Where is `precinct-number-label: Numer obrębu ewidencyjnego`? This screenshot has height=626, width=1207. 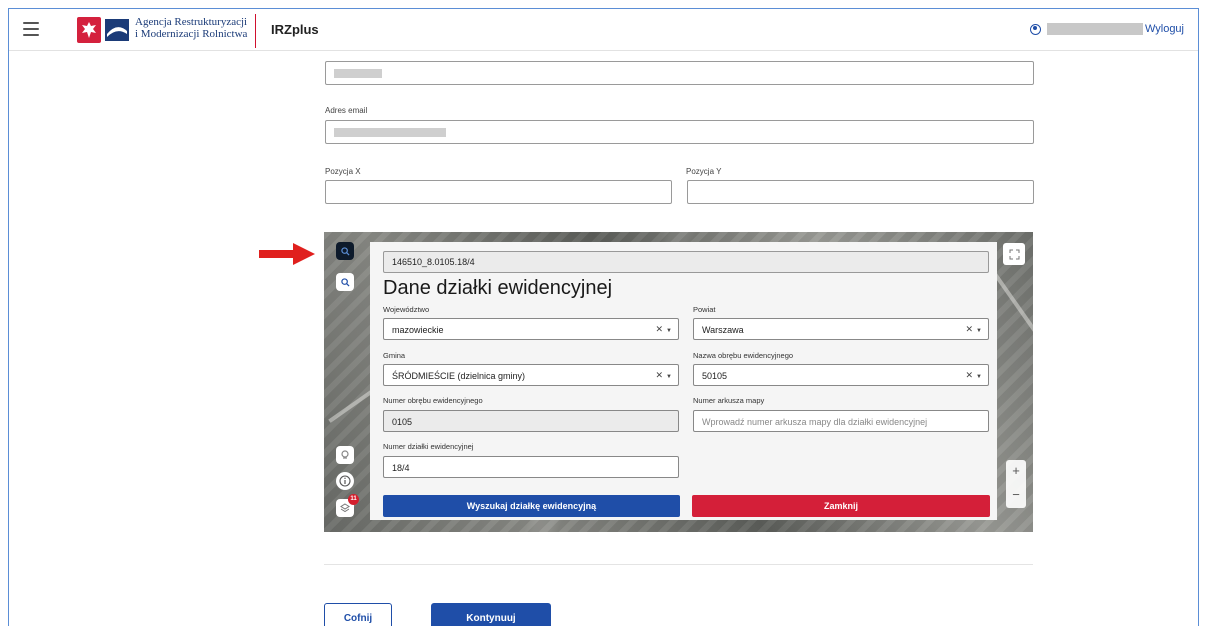 precinct-number-label: Numer obrębu ewidencyjnego is located at coordinates (433, 400).